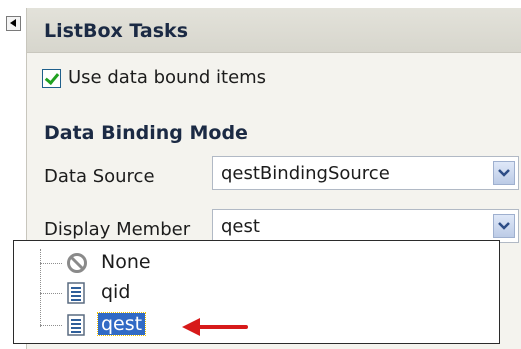  What do you see at coordinates (51, 78) in the screenshot?
I see `use-data-bound-items-checkbox` at bounding box center [51, 78].